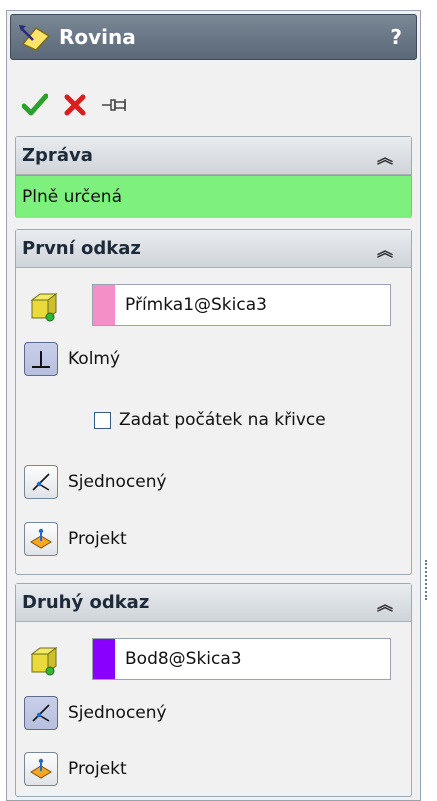 The height and width of the screenshot is (801, 437). I want to click on project-label: Projekt, so click(97, 539).